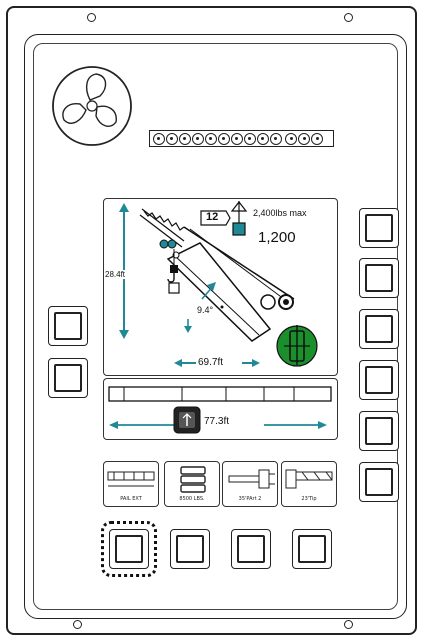 This screenshot has width=425, height=641. I want to click on boom-angle-label: 9.4°, so click(205, 310).